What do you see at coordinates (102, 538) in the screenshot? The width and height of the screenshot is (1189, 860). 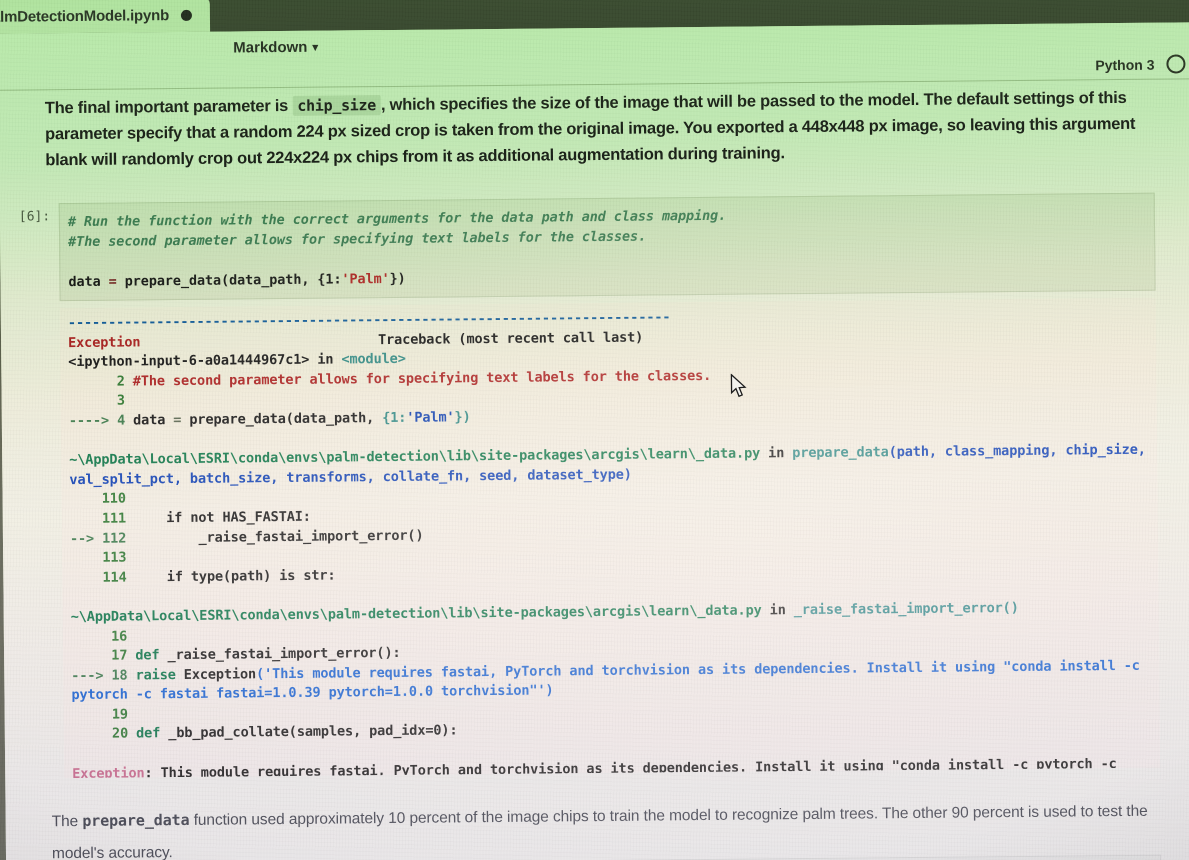 I see `tb-f2-112-no: --> 112` at bounding box center [102, 538].